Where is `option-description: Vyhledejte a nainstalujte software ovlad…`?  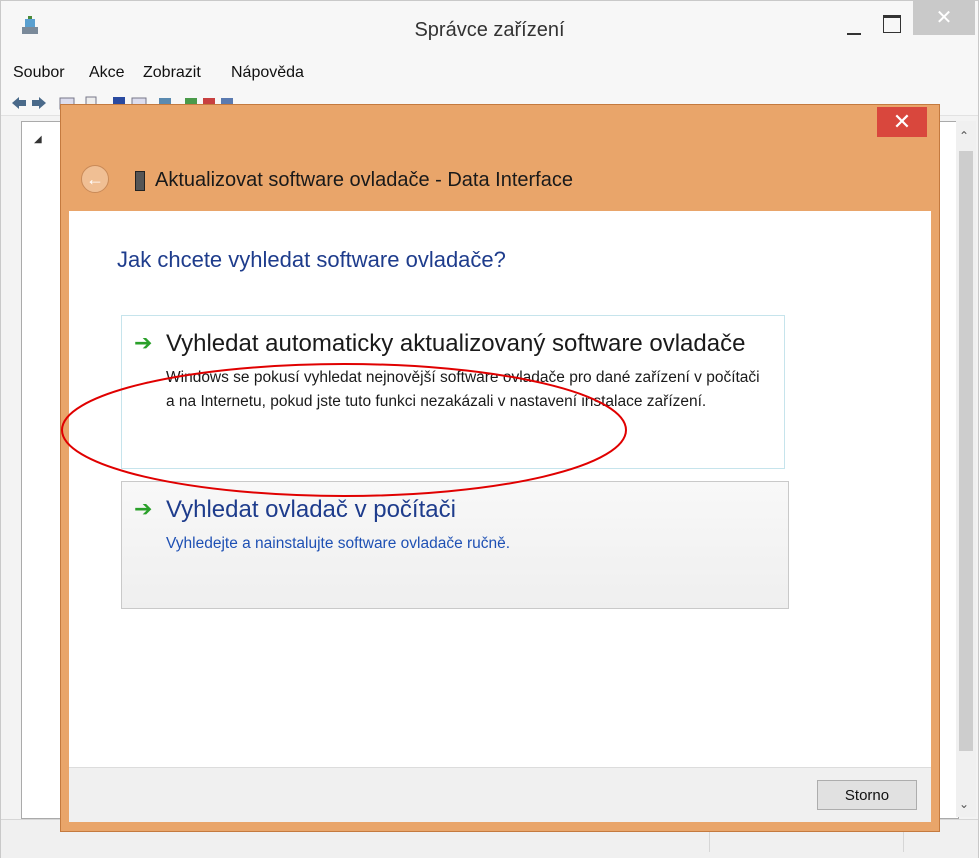
option-description: Vyhledejte a nainstalujte software ovlad… is located at coordinates (338, 543).